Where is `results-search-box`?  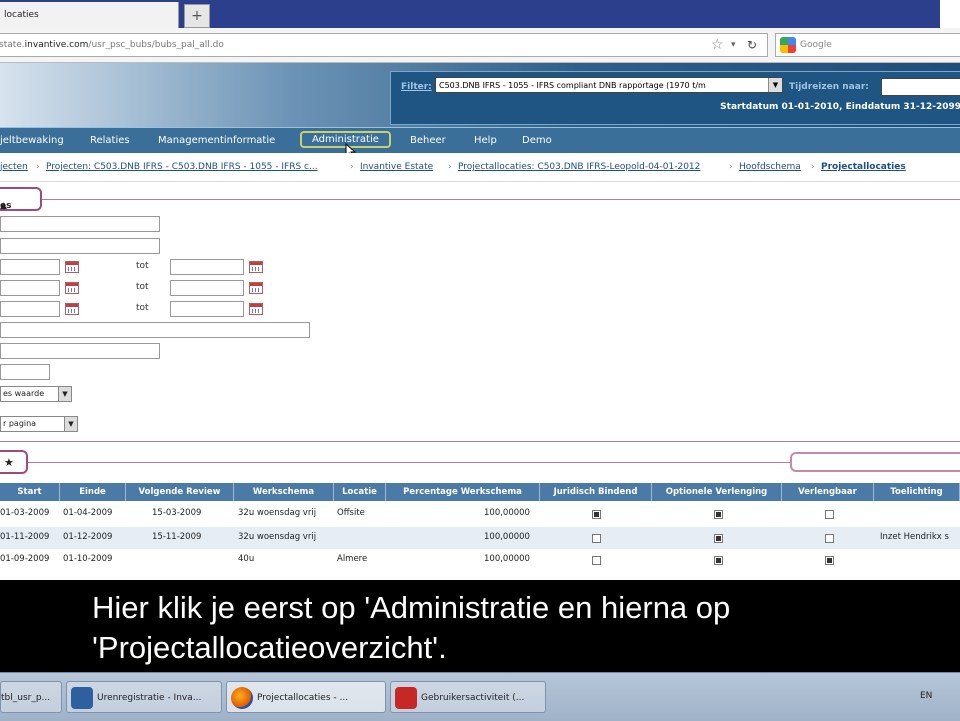
results-search-box is located at coordinates (875, 462).